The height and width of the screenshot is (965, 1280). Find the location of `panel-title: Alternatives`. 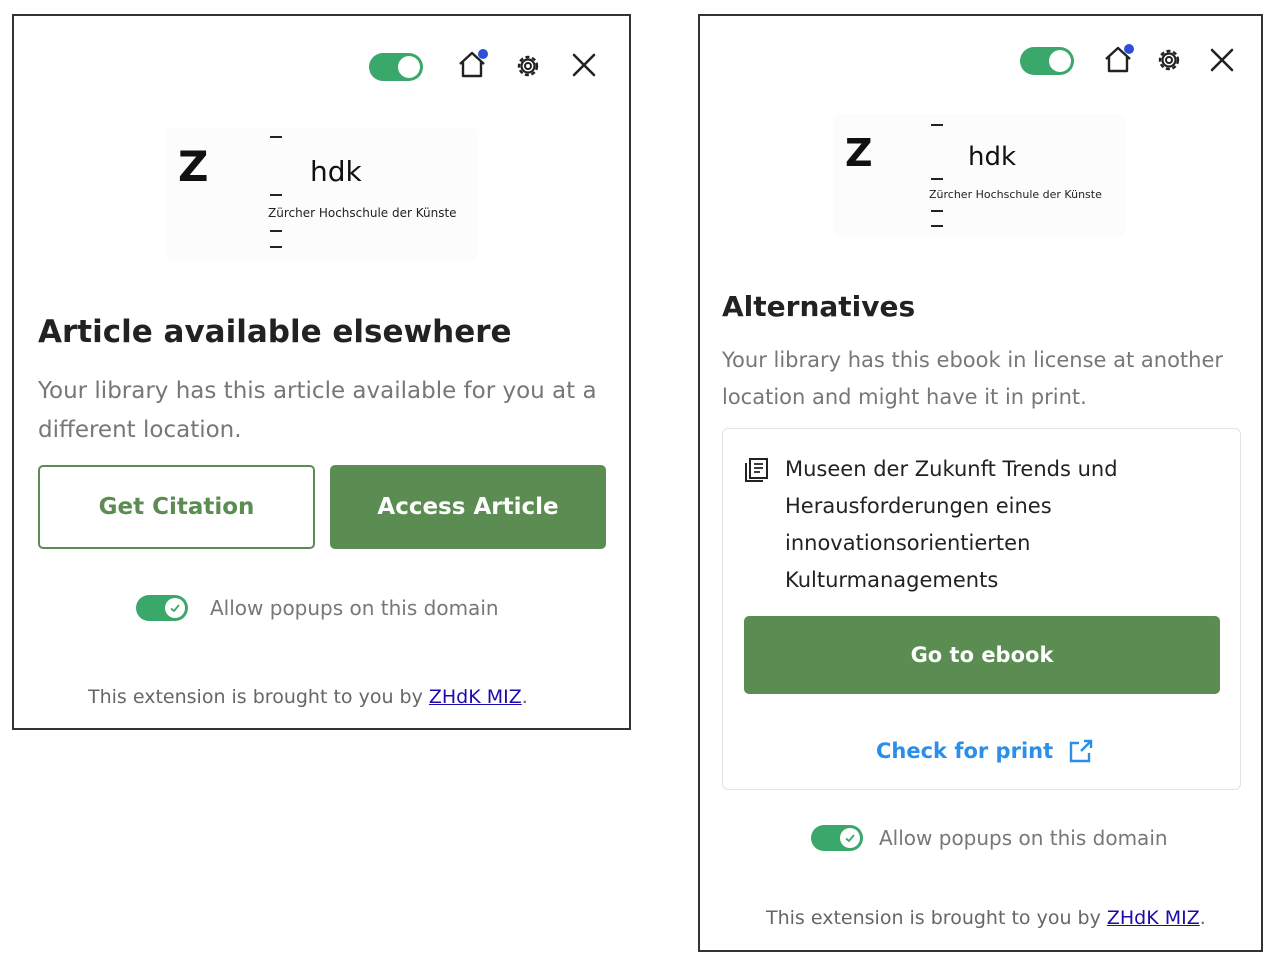

panel-title: Alternatives is located at coordinates (819, 306).